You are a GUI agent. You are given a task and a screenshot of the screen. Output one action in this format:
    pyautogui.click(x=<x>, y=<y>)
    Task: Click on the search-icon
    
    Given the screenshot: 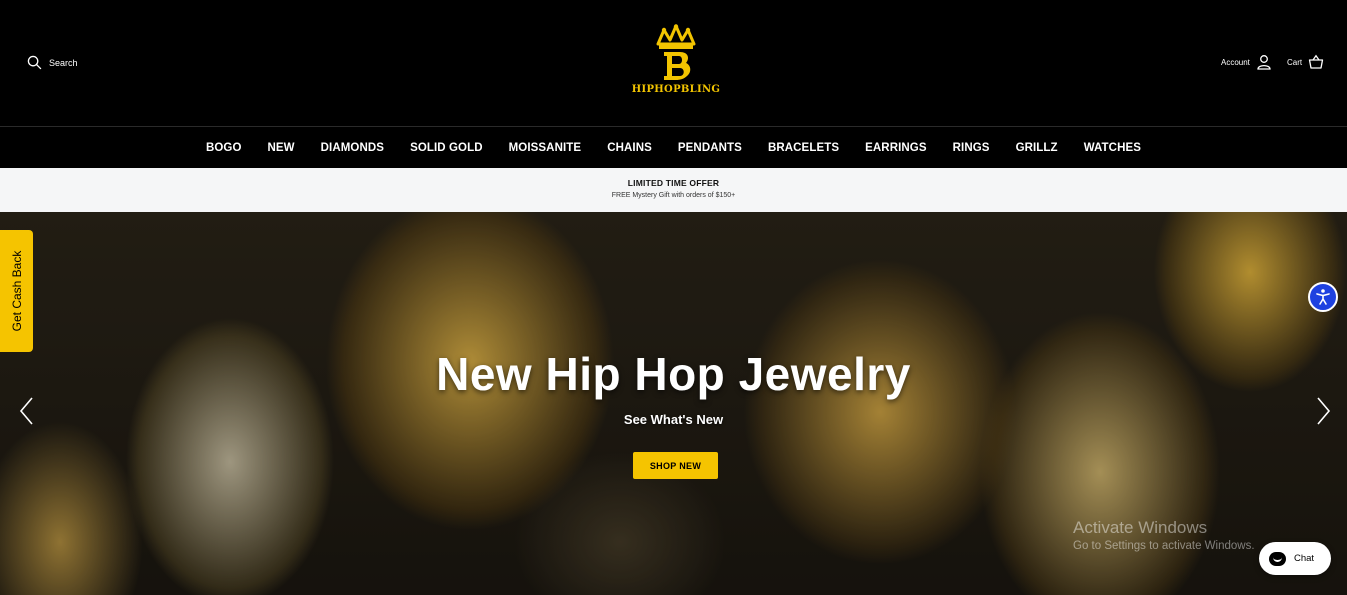 What is the action you would take?
    pyautogui.click(x=34, y=62)
    